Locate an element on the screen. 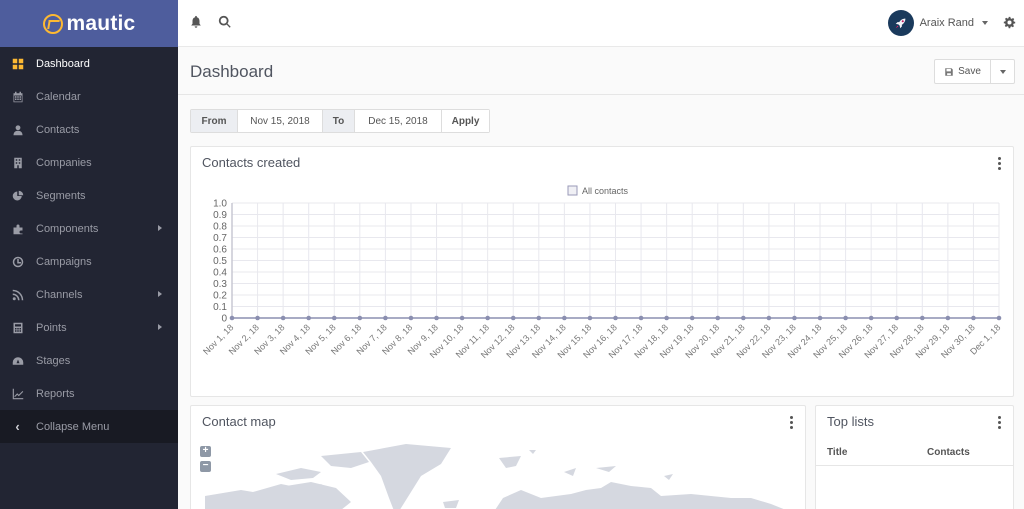 This screenshot has height=509, width=1024. building-icon is located at coordinates (17, 162).